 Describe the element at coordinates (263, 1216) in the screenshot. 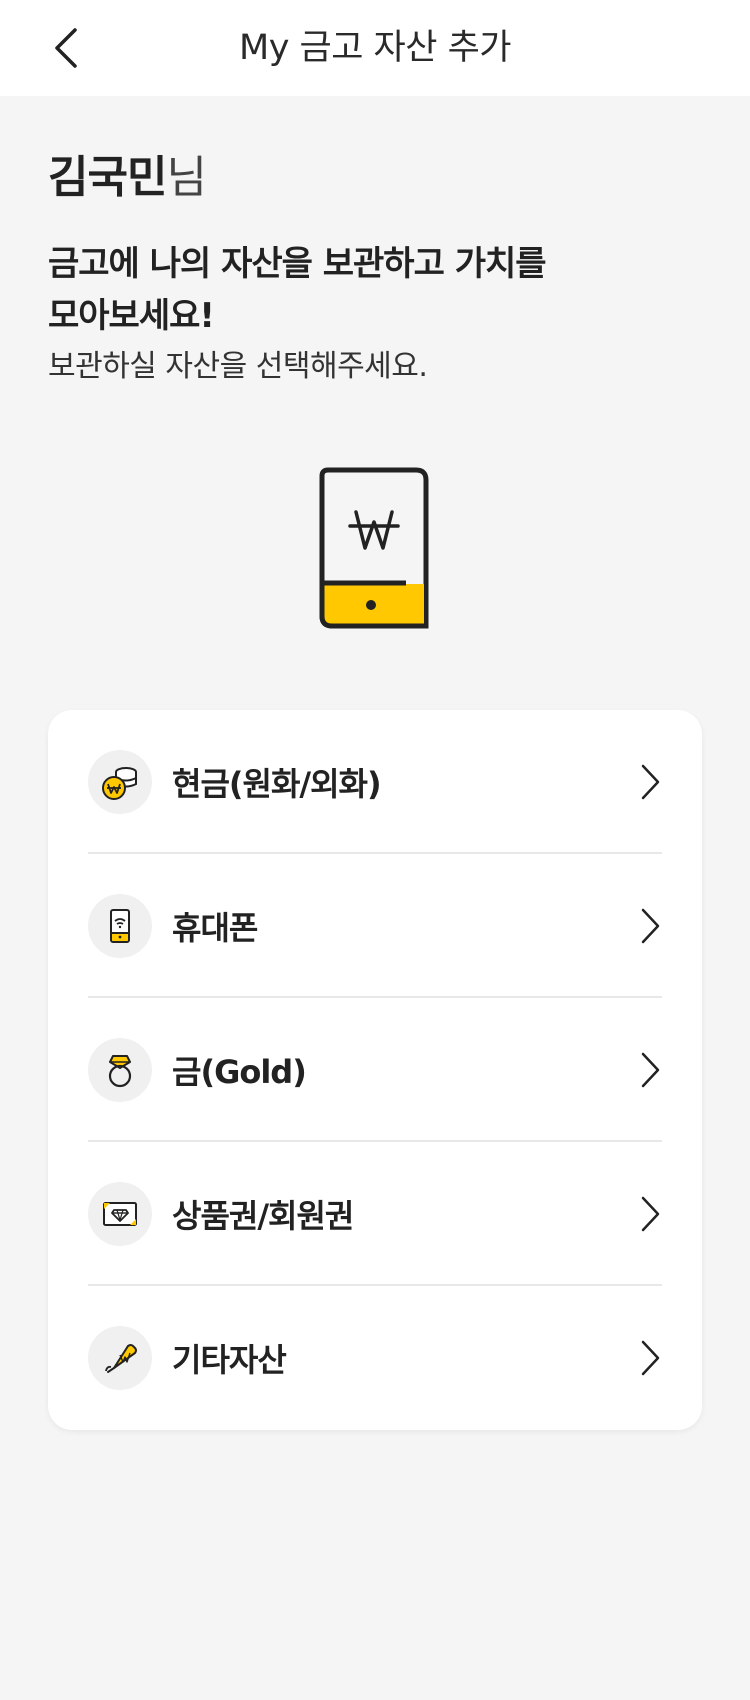

I see `asset-item-label: 상품권/회원권` at that location.